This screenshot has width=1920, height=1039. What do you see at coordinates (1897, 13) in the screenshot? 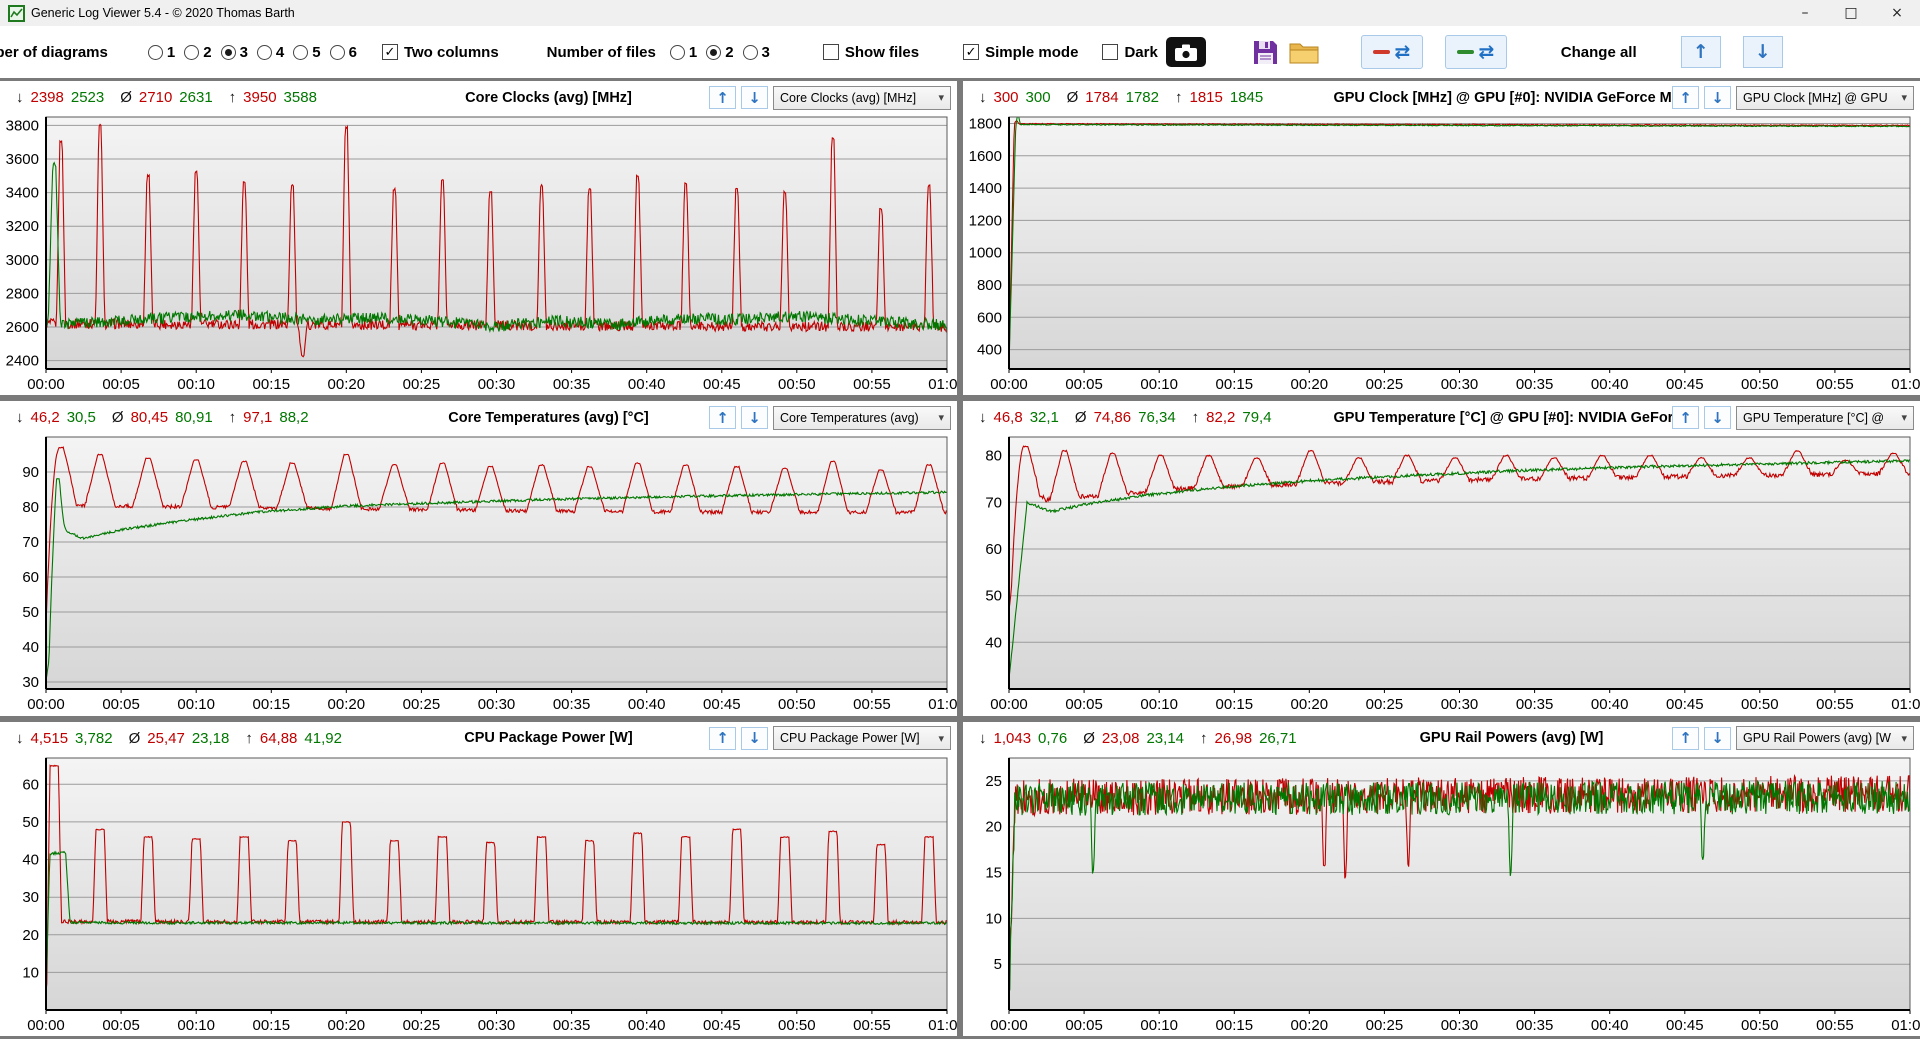
I see `close-button: ×` at bounding box center [1897, 13].